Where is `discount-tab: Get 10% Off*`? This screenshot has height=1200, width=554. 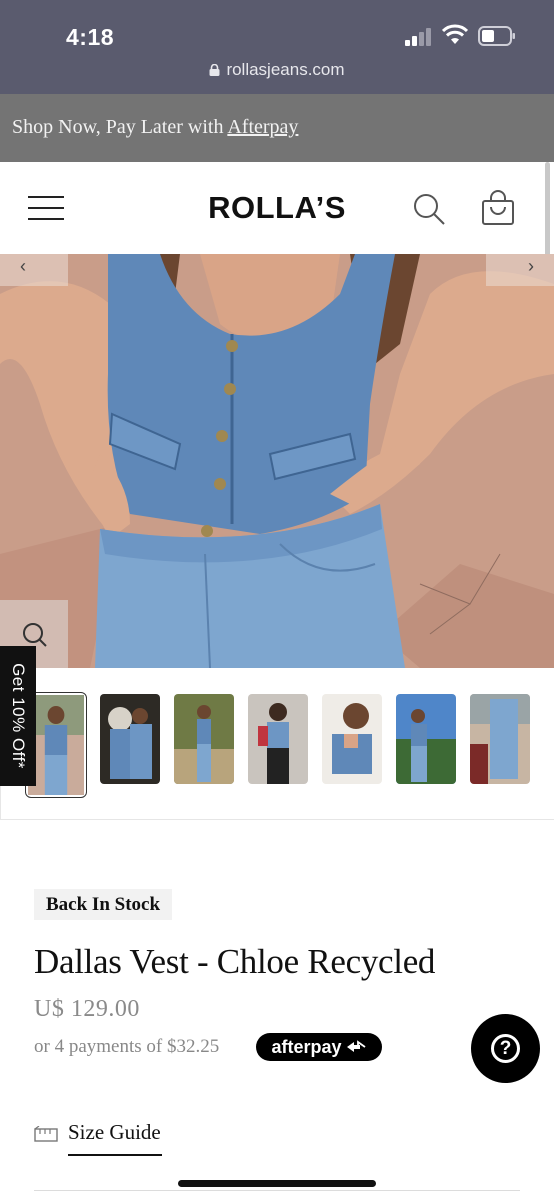 discount-tab: Get 10% Off* is located at coordinates (18, 716).